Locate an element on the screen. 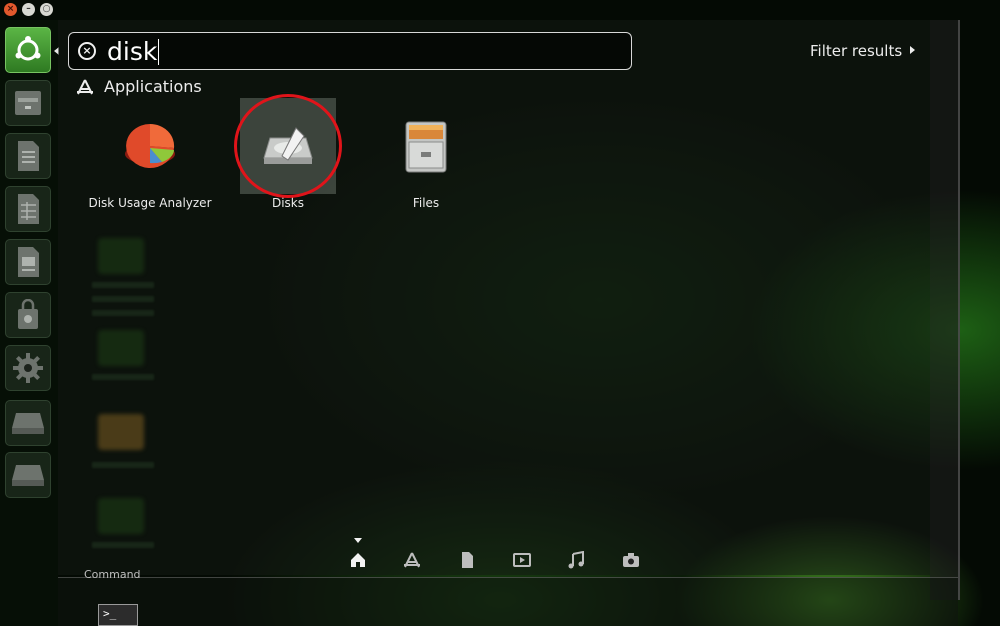 This screenshot has width=1000, height=626. launcher-item-impress is located at coordinates (28, 262).